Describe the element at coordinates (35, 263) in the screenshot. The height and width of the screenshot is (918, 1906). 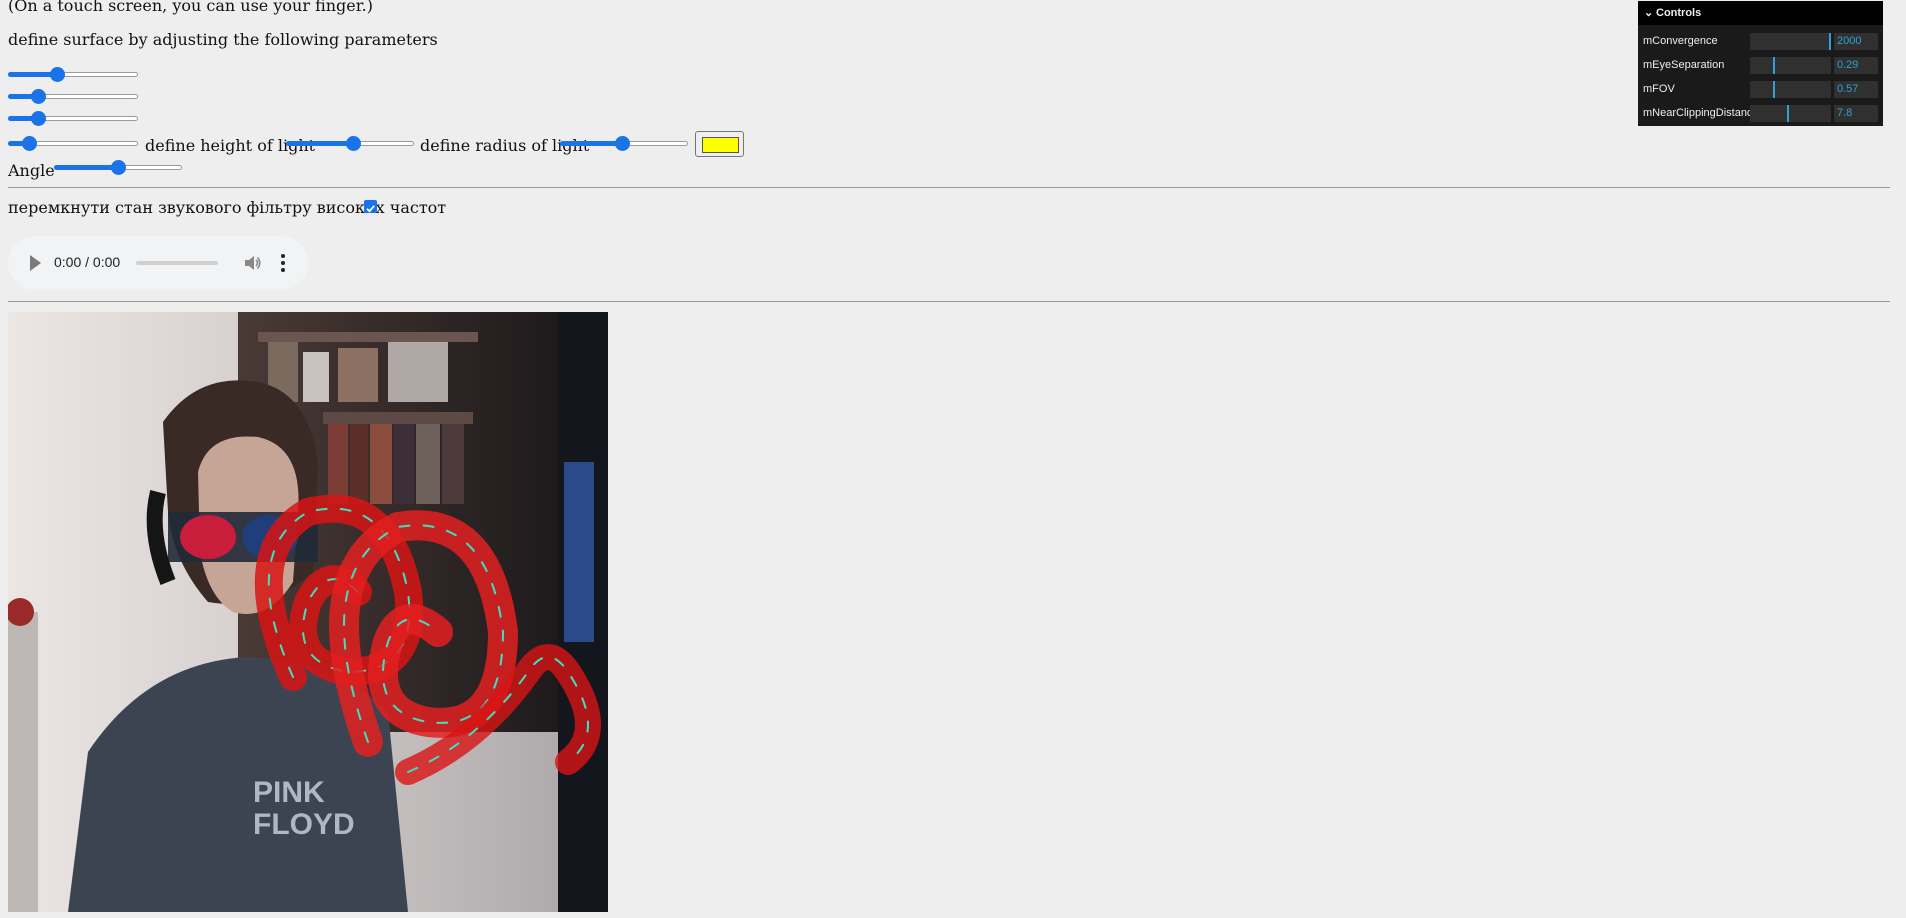
I see `play-icon` at that location.